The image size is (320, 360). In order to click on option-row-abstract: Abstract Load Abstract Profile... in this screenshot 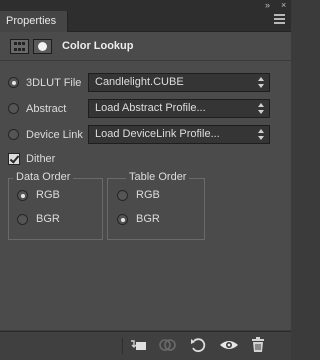, I will do `click(145, 109)`.